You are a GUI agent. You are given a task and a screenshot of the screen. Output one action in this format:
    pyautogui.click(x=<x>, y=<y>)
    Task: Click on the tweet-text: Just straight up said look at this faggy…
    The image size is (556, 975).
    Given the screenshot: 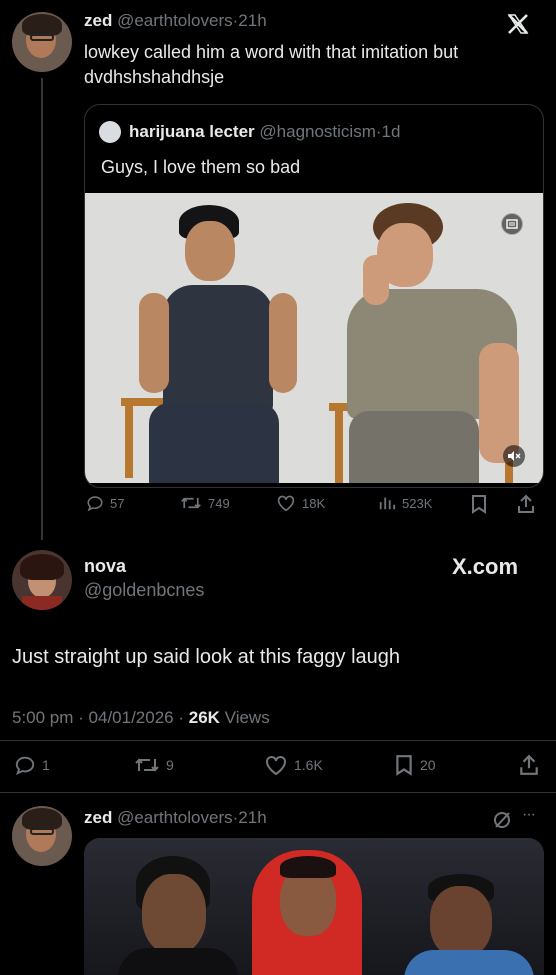 What is the action you would take?
    pyautogui.click(x=206, y=657)
    